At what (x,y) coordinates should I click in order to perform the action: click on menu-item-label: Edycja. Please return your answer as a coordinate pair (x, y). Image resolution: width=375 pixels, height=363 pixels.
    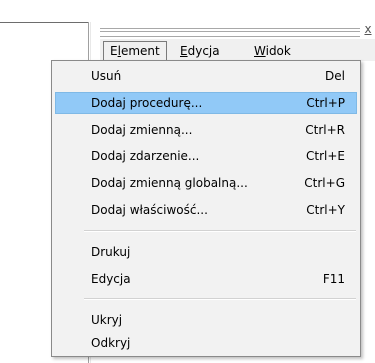
    Looking at the image, I should click on (111, 279).